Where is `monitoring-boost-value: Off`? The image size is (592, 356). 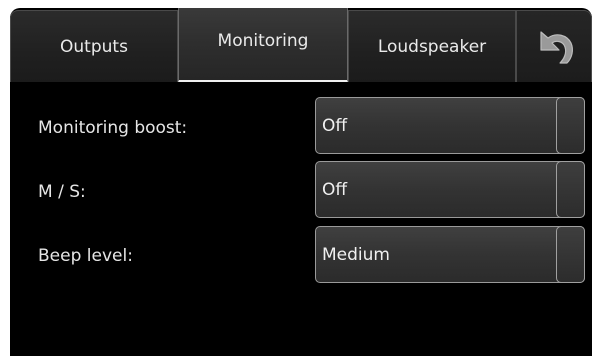 monitoring-boost-value: Off is located at coordinates (335, 126).